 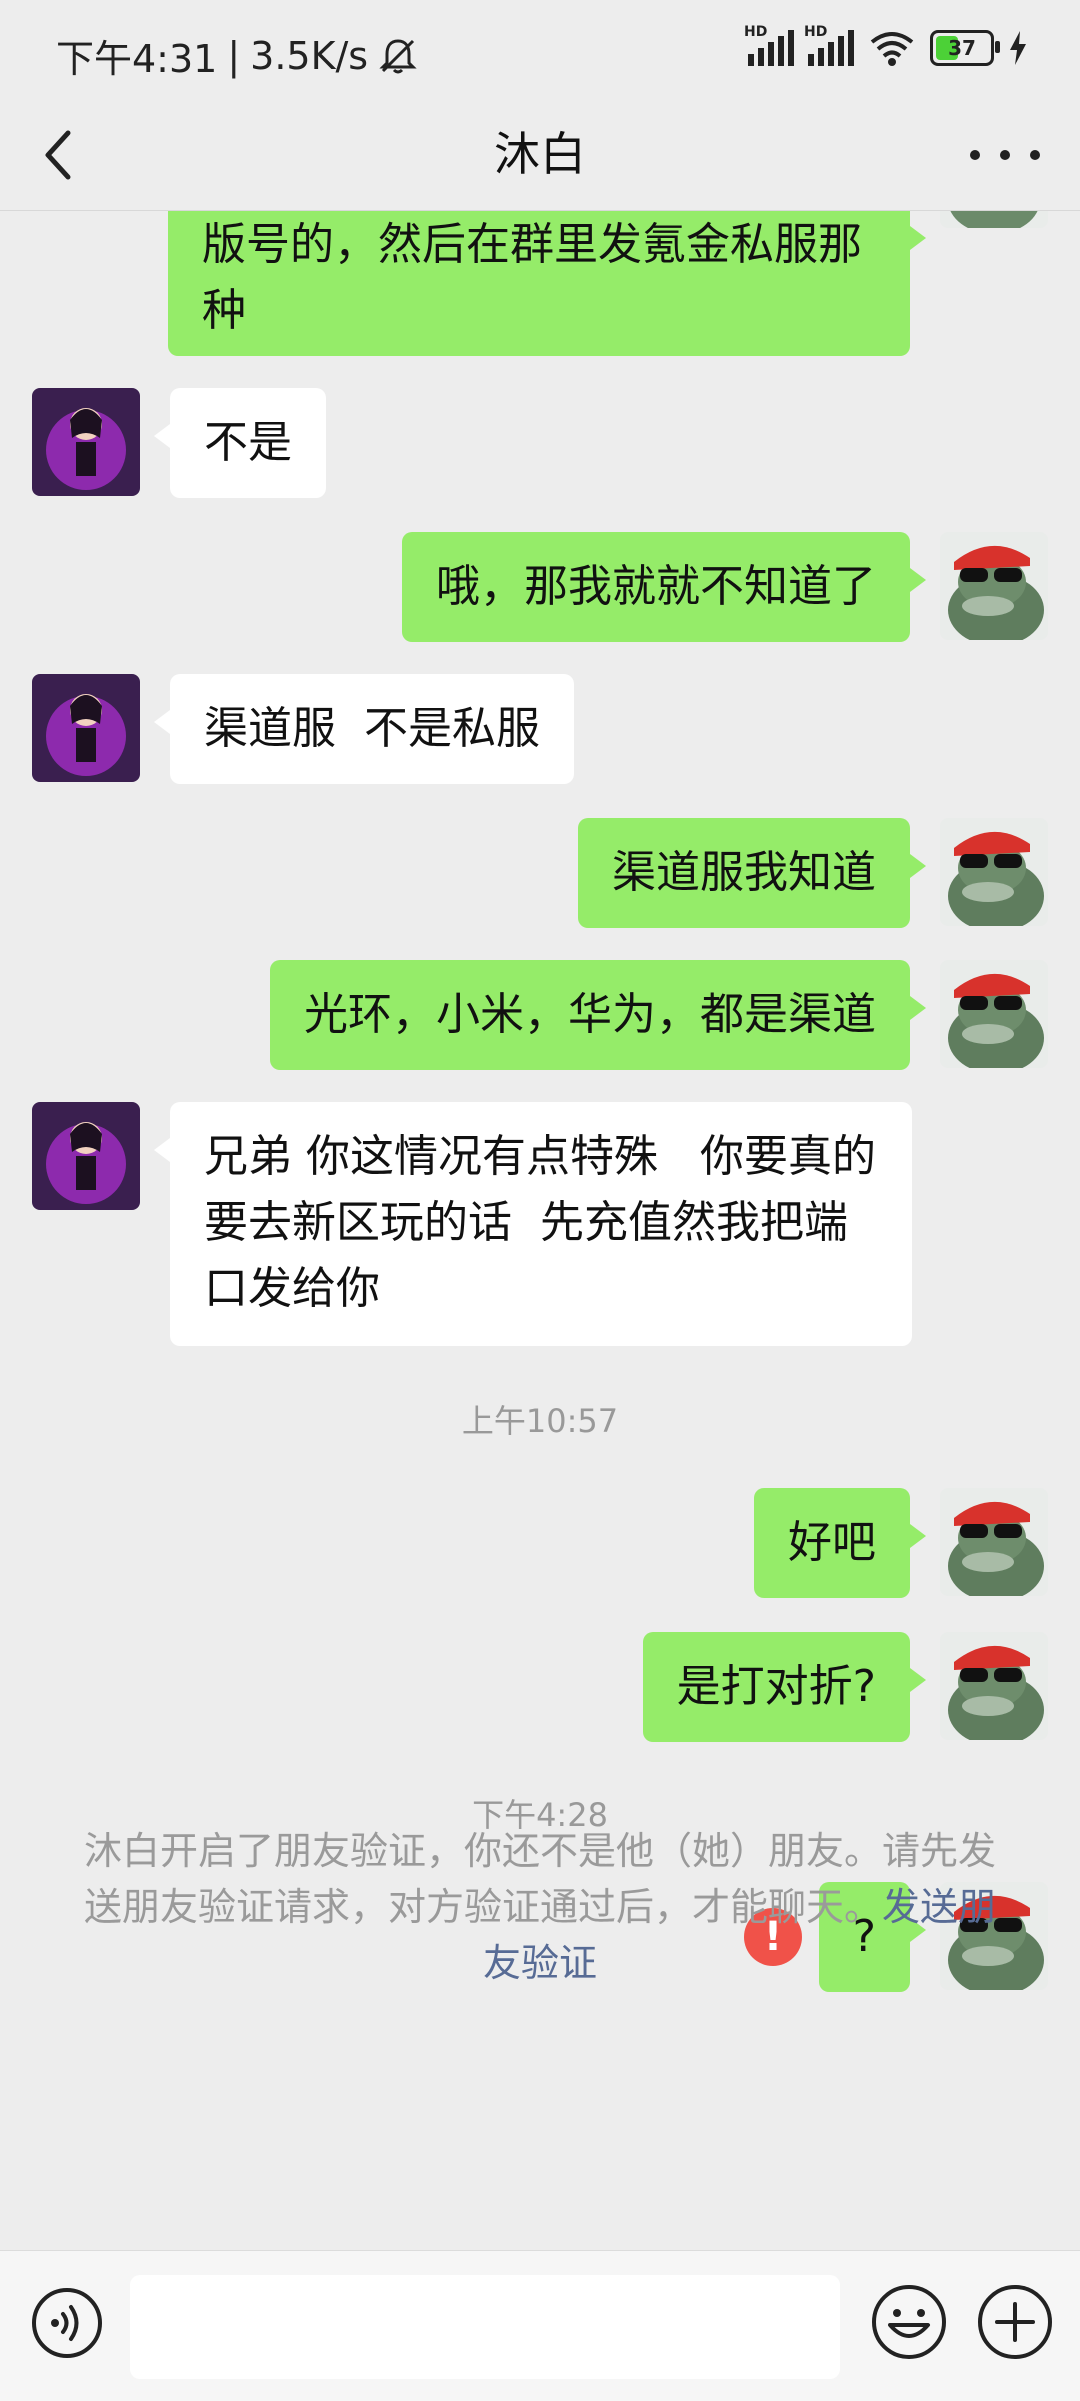 What do you see at coordinates (240, 443) in the screenshot?
I see `message-bubble-other: 不是` at bounding box center [240, 443].